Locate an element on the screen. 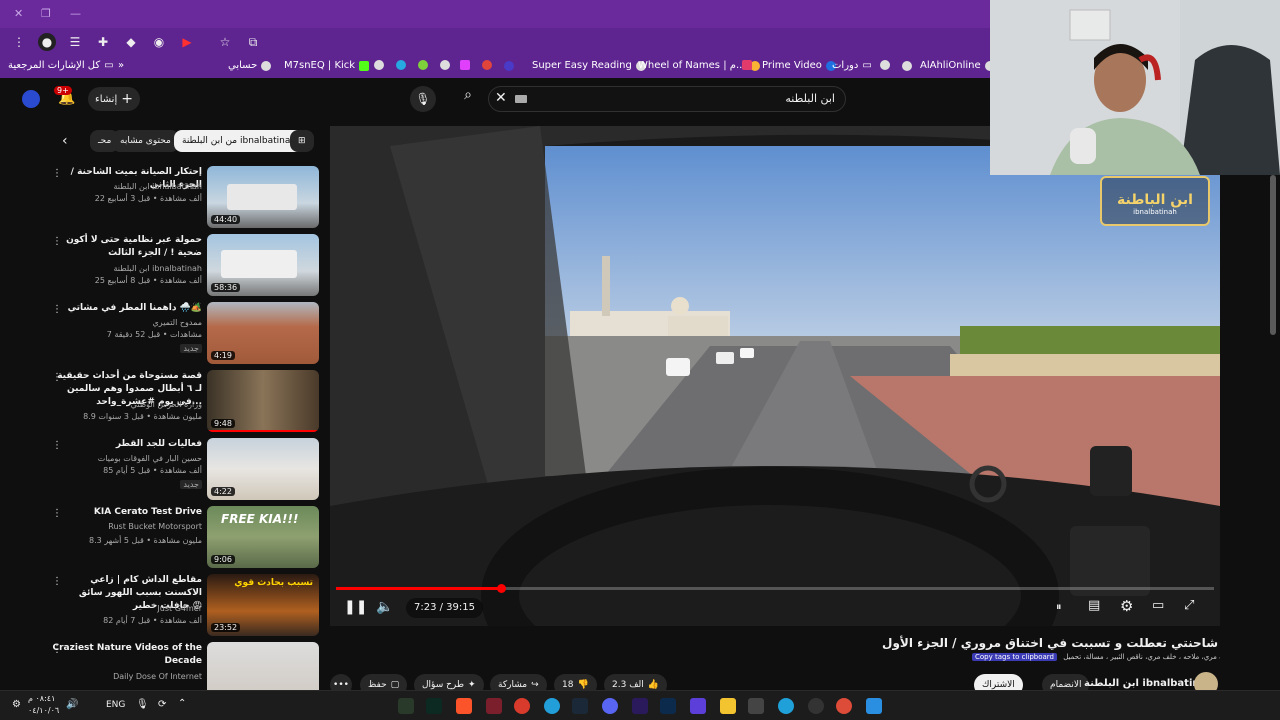 This screenshot has height=720, width=1280. page-scrollbar is located at coordinates (1273, 255).